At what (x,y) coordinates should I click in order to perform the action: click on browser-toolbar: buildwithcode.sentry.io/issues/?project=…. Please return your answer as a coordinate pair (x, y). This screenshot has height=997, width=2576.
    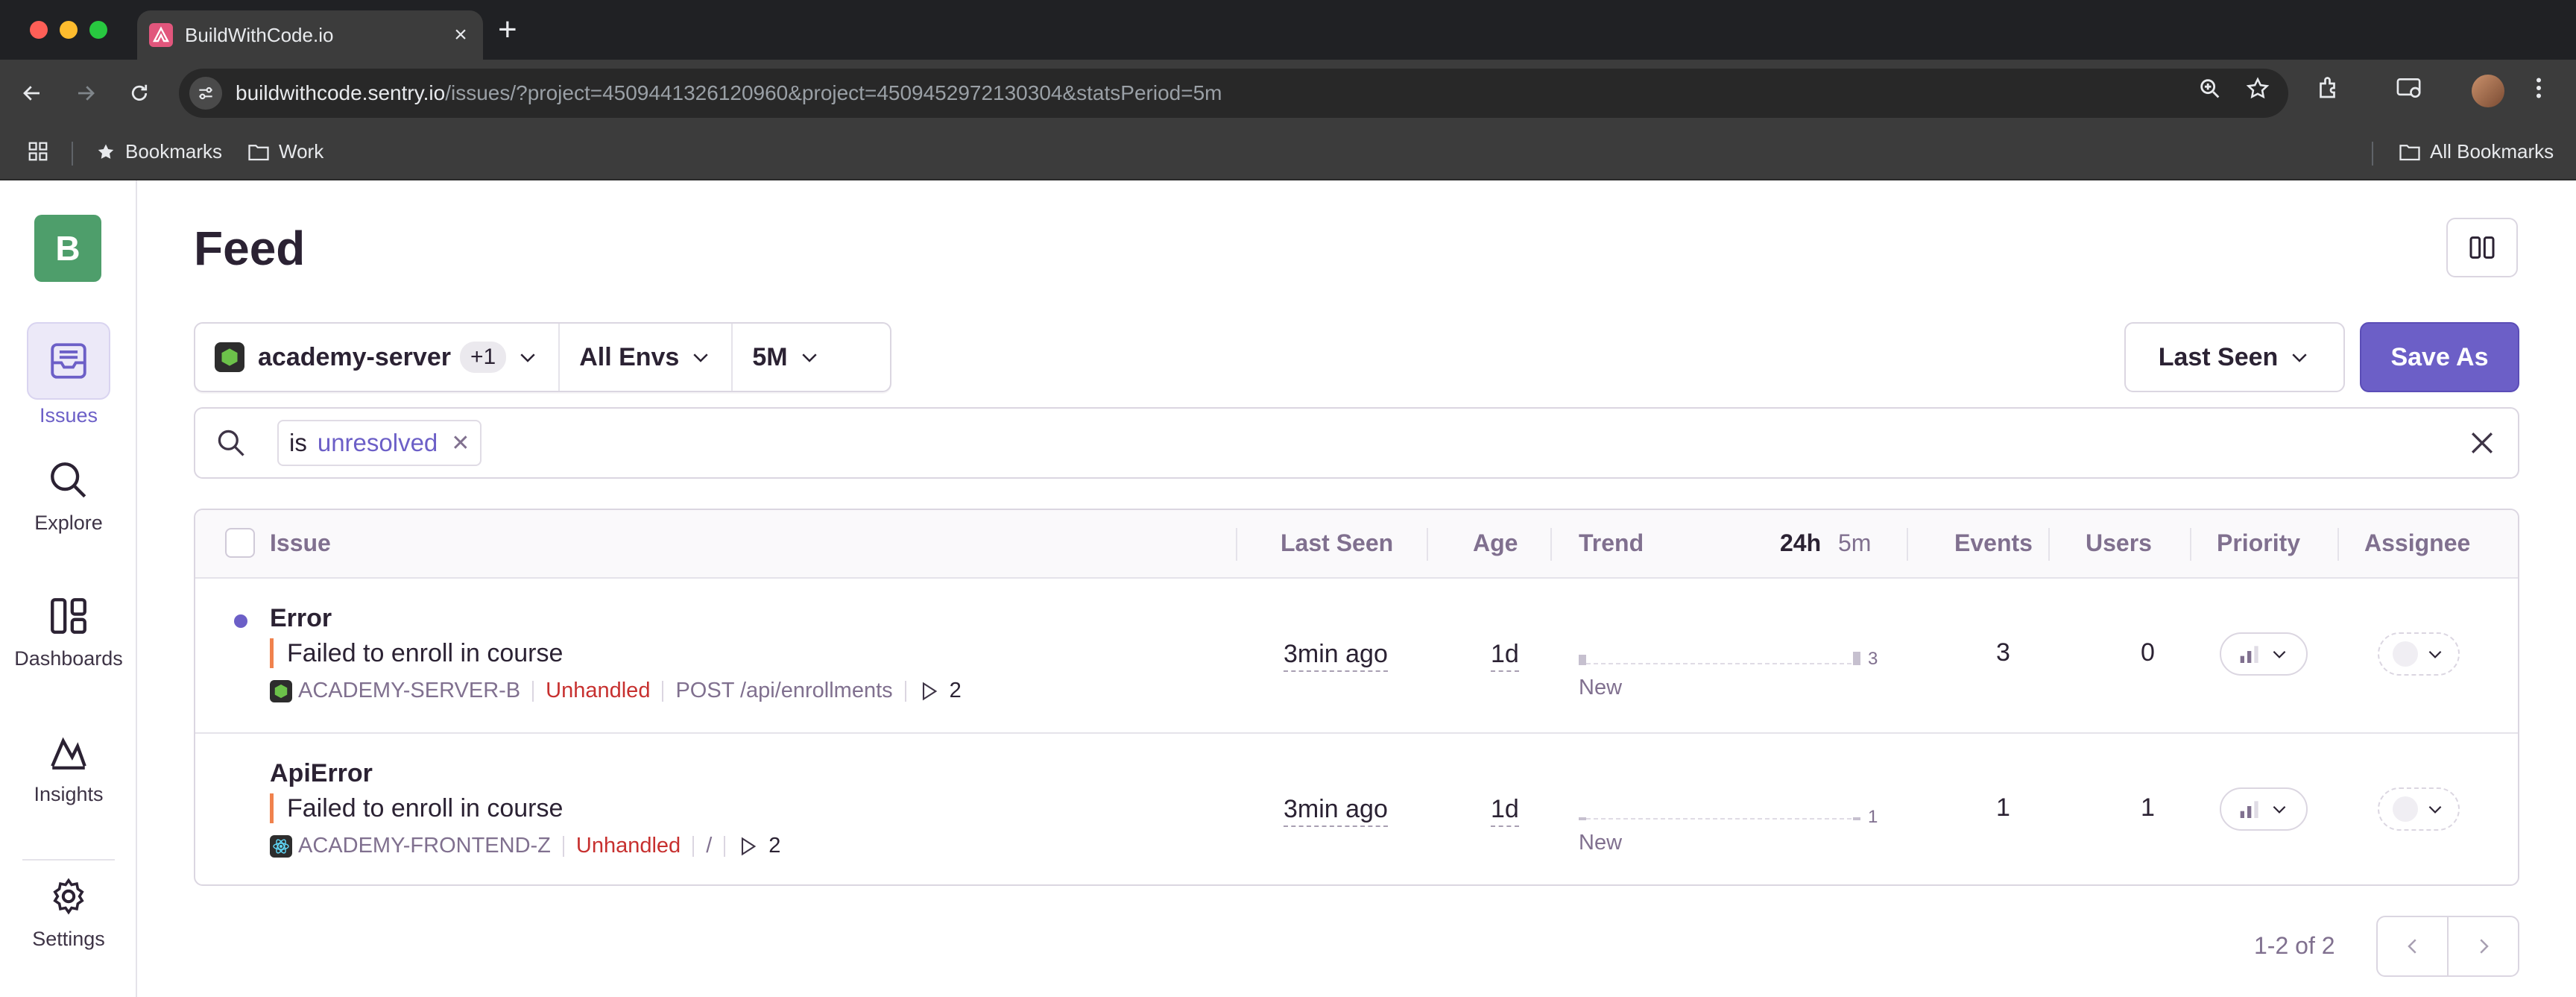
    Looking at the image, I should click on (1288, 93).